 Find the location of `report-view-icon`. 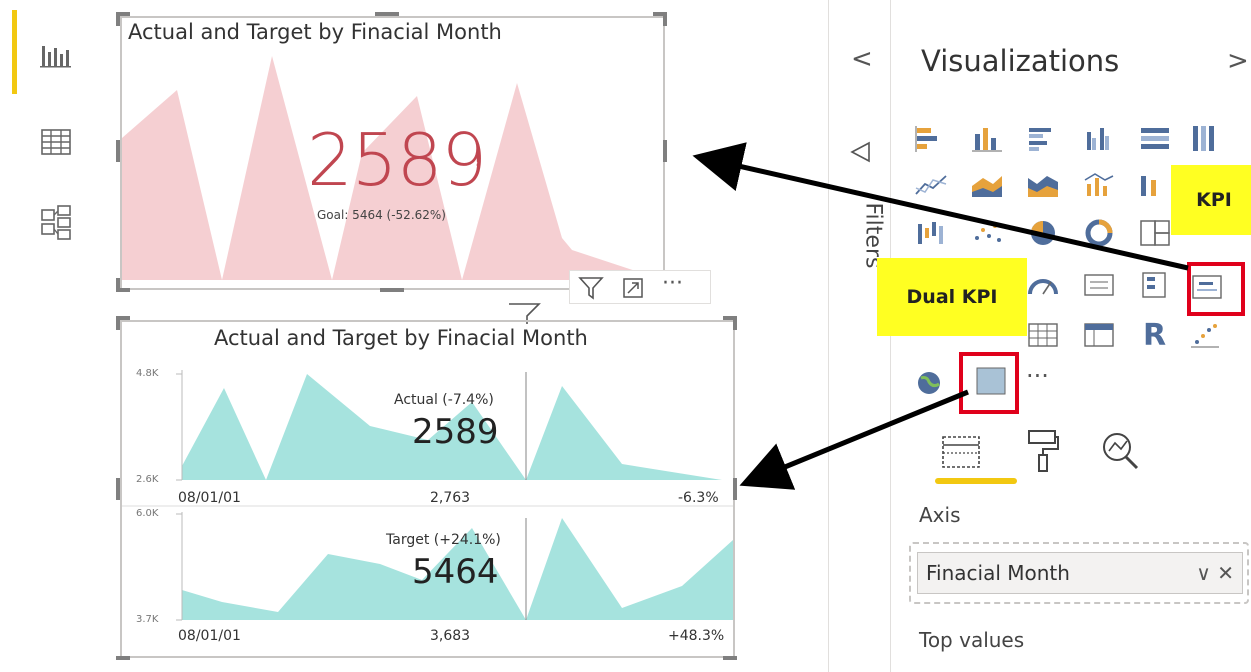

report-view-icon is located at coordinates (56, 56).